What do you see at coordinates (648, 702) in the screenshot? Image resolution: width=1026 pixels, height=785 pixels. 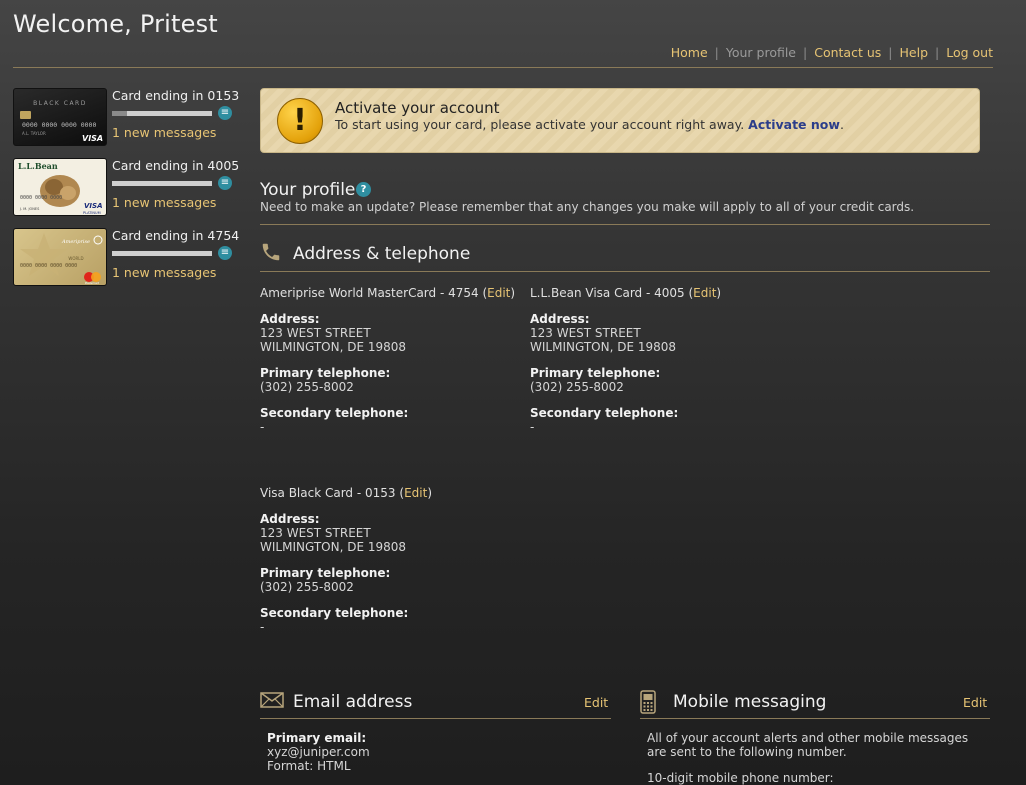 I see `mobile-phone-icon` at bounding box center [648, 702].